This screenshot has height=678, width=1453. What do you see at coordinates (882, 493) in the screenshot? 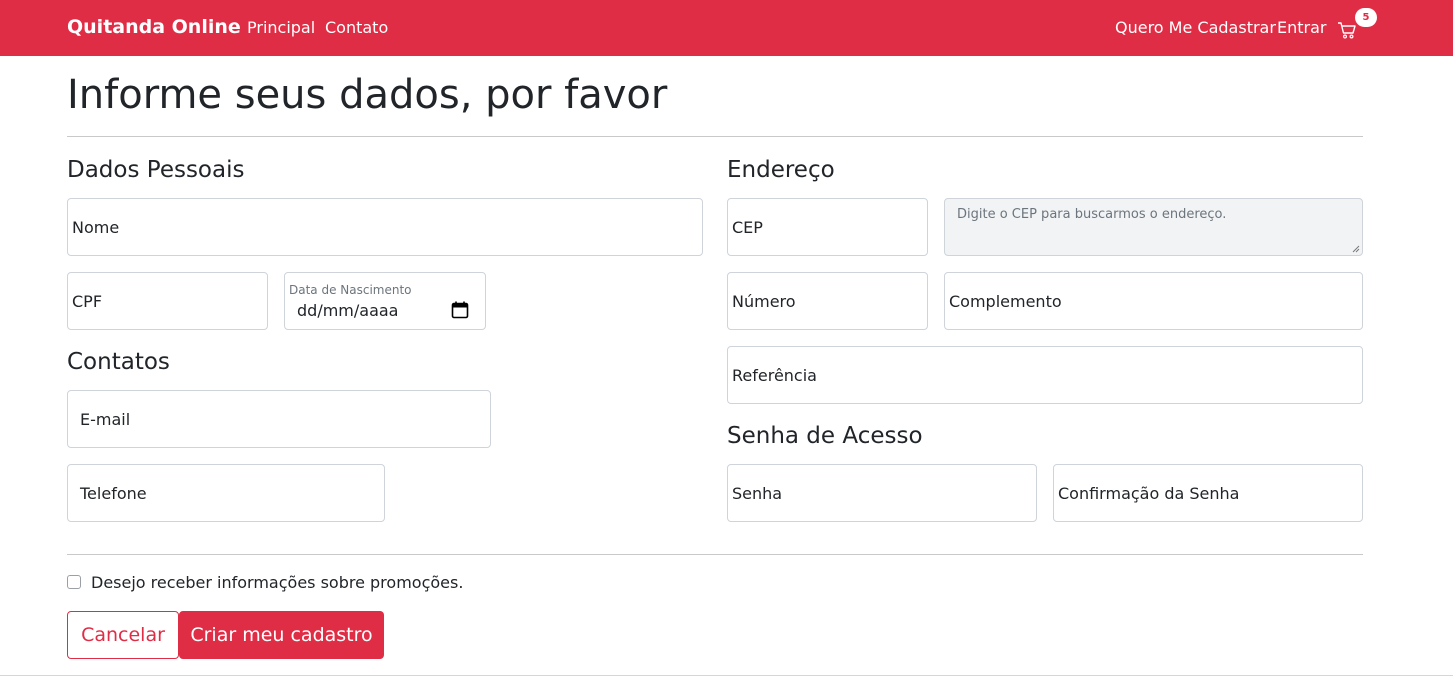
I see `senha-field: Senha` at bounding box center [882, 493].